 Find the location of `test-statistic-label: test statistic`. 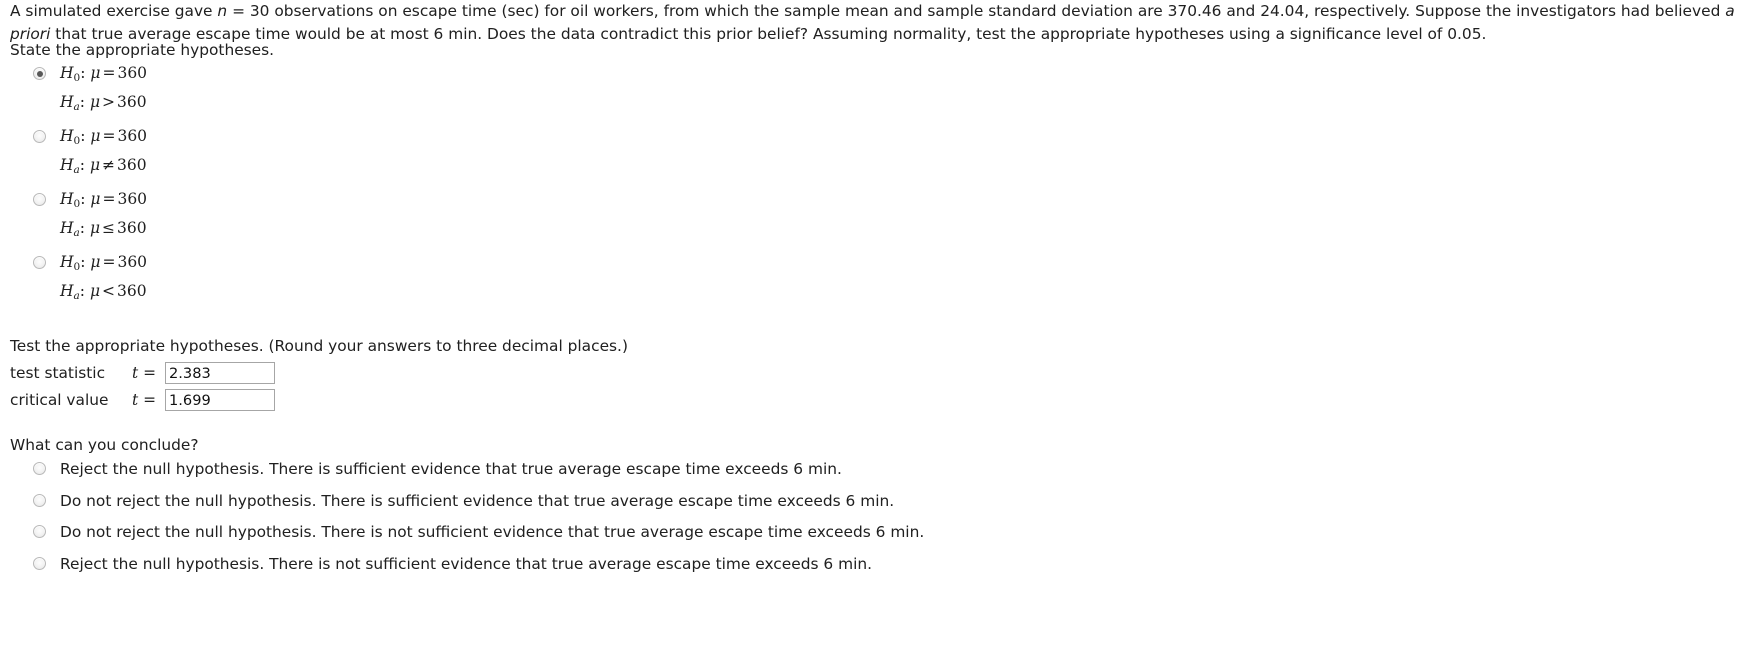

test-statistic-label: test statistic is located at coordinates (58, 373).